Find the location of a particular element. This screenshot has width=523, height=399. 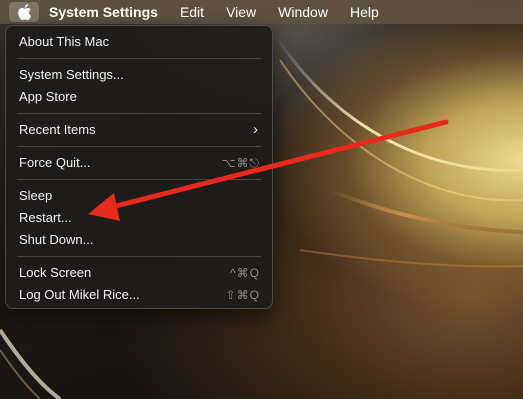

menubar-window: Window is located at coordinates (303, 12).